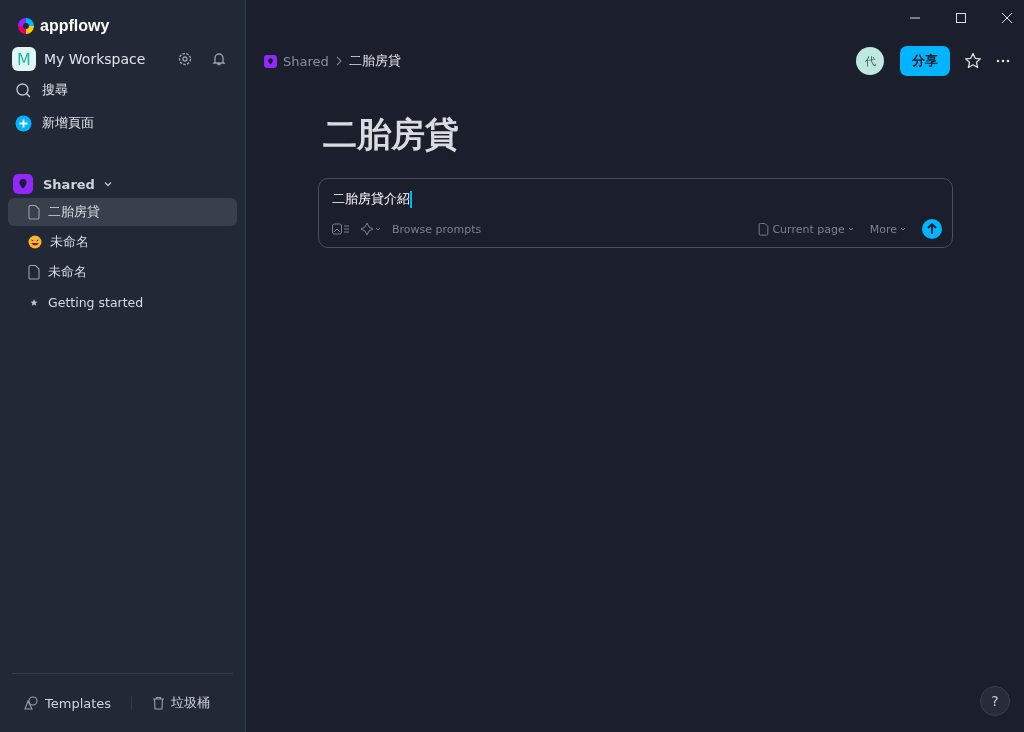 This screenshot has height=732, width=1024. Describe the element at coordinates (806, 229) in the screenshot. I see `current-page-dropdown: Current page` at that location.